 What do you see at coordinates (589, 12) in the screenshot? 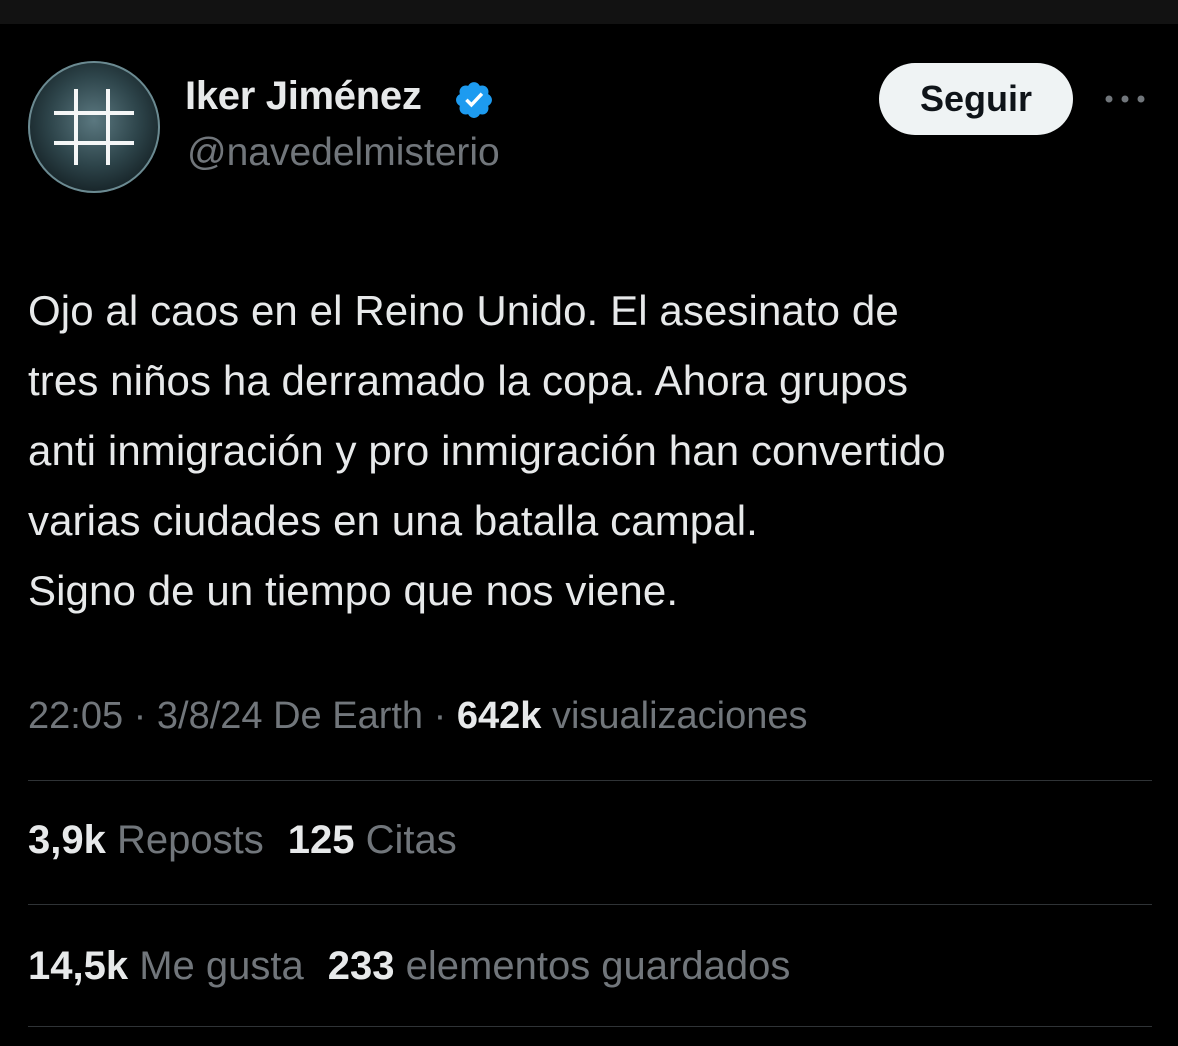
I see `status-bar` at bounding box center [589, 12].